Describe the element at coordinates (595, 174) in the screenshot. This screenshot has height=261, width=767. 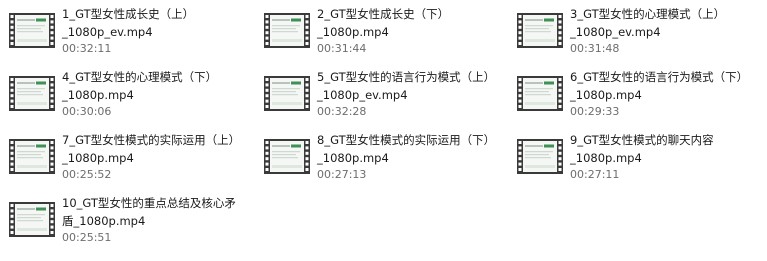
I see `file-duration: 00:27:11` at that location.